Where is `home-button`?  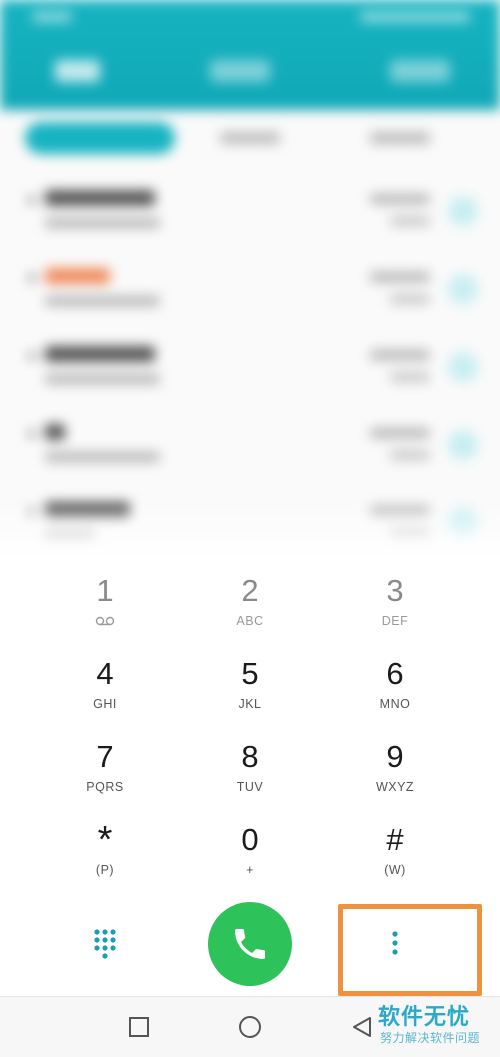 home-button is located at coordinates (250, 1027).